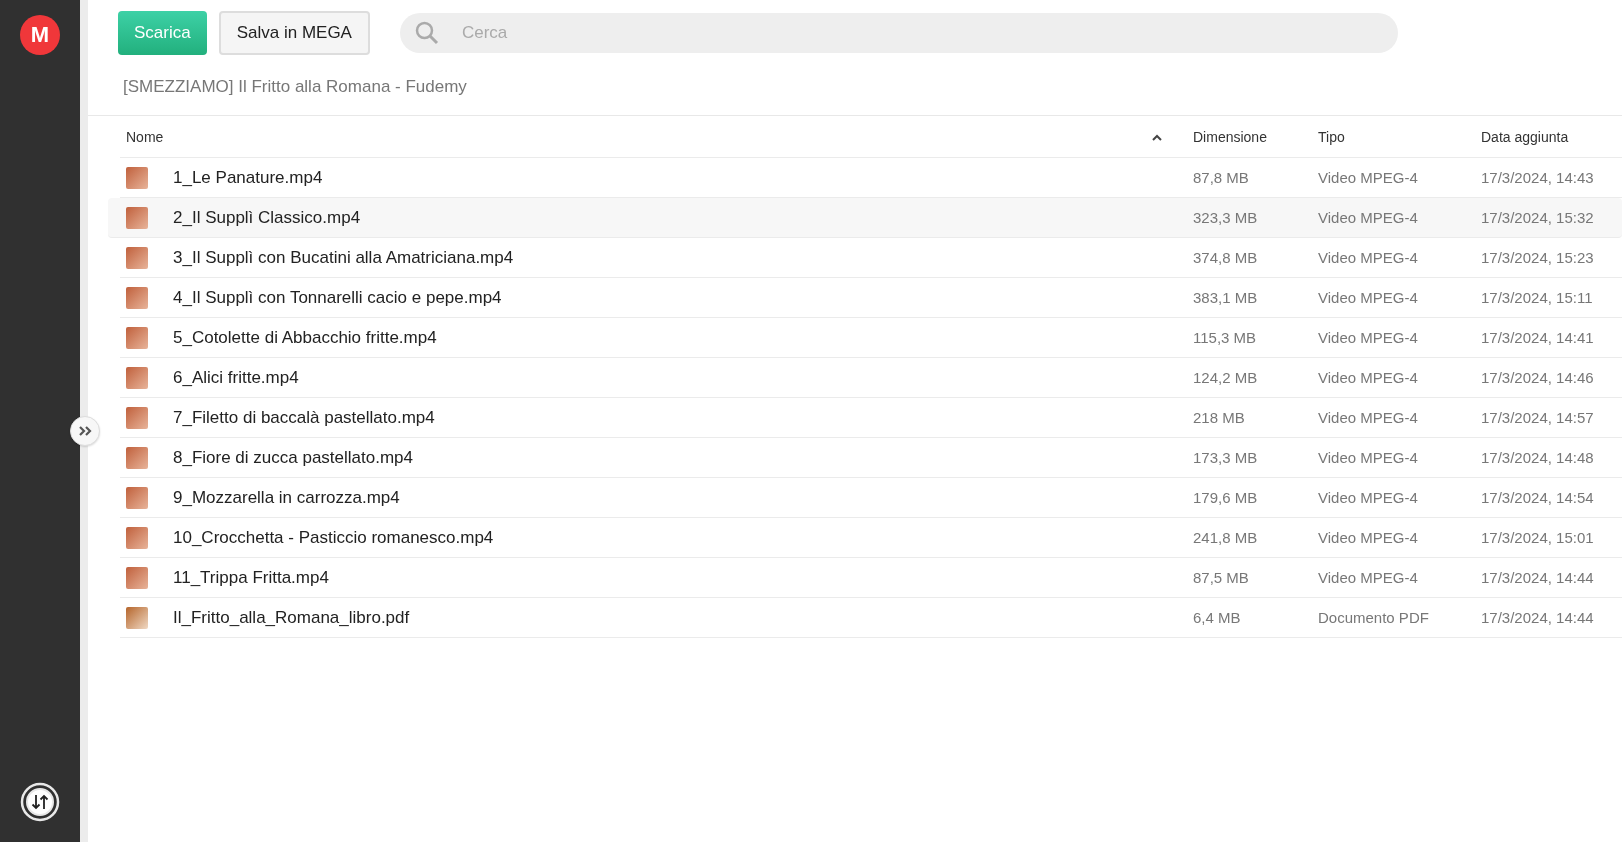  Describe the element at coordinates (921, 33) in the screenshot. I see `search-input: Cerca` at that location.